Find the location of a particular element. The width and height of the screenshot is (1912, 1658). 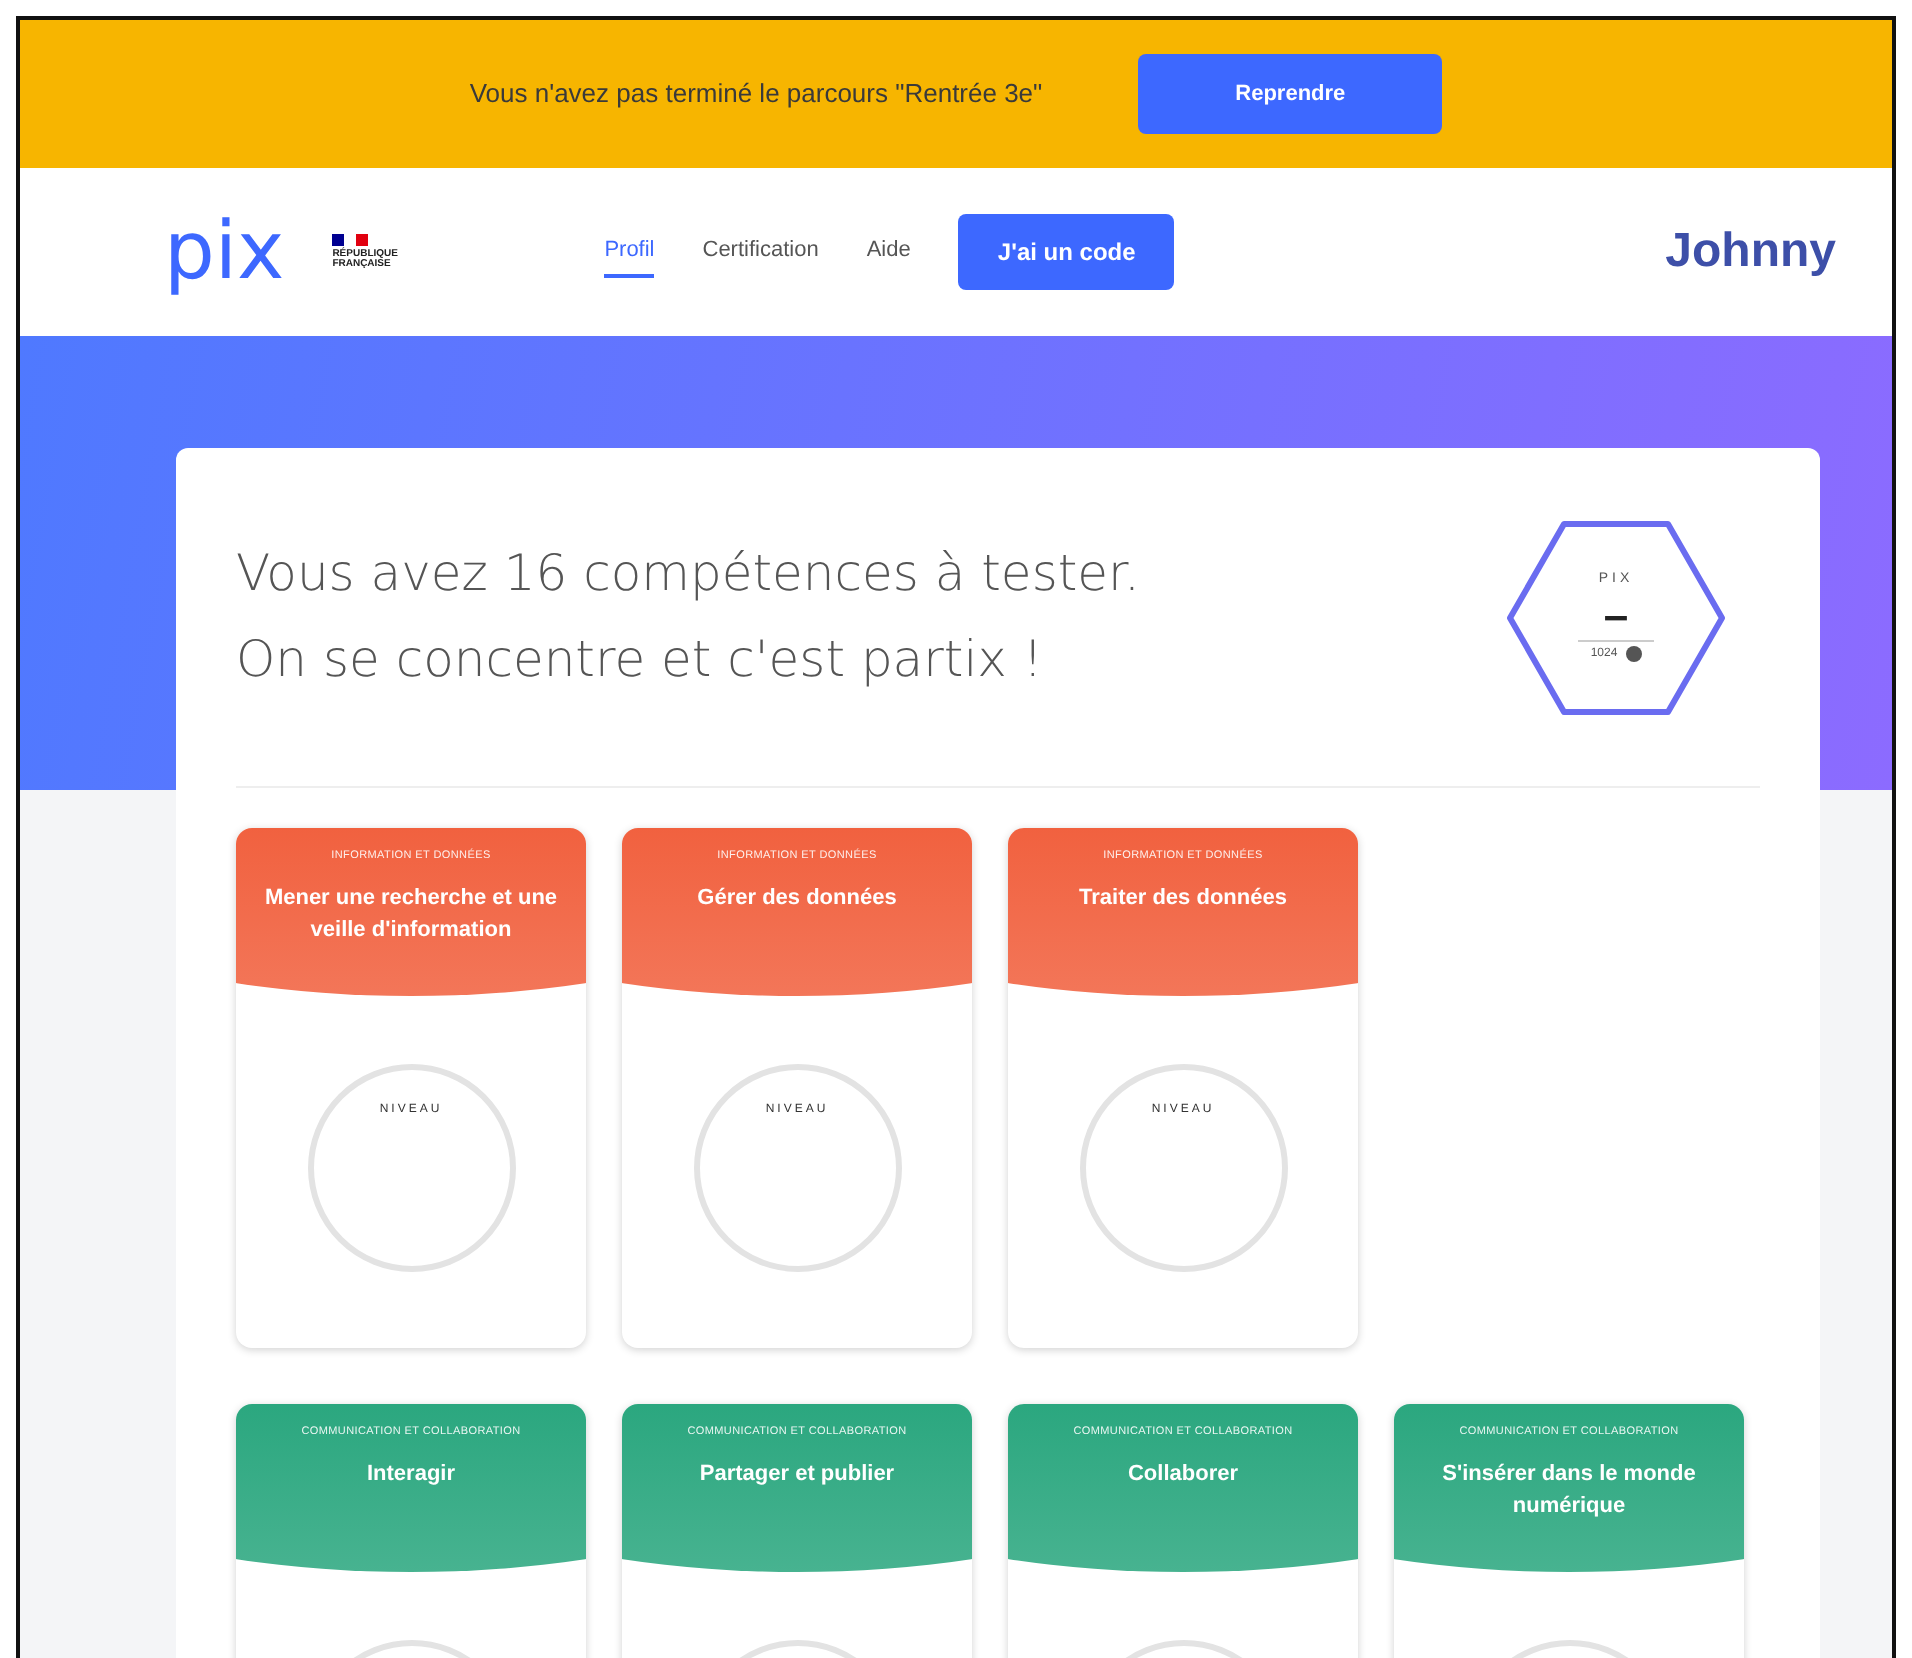

competence-name: Collaborer is located at coordinates (1182, 1475).